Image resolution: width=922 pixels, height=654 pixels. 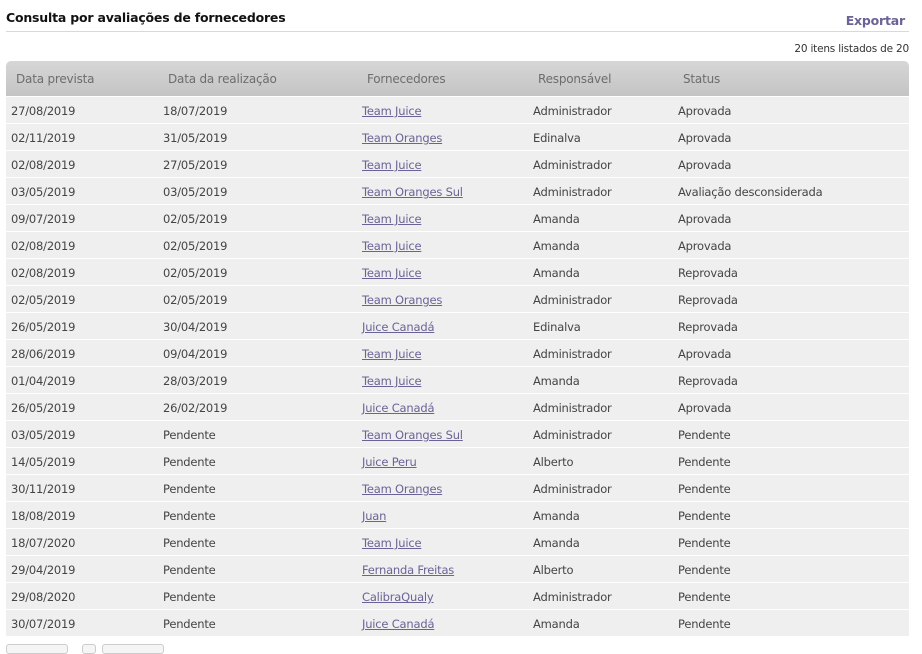 I want to click on cell-data-prevista: 29/04/2019, so click(x=43, y=570).